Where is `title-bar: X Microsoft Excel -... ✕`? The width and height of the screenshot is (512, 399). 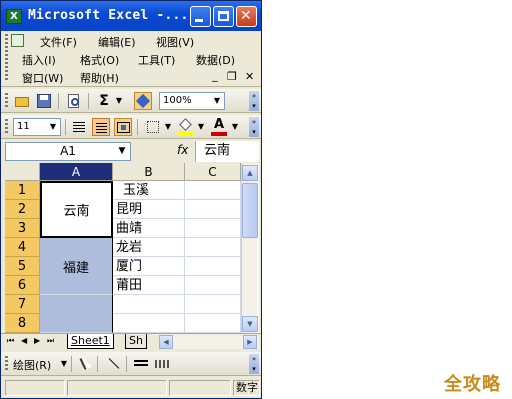 title-bar: X Microsoft Excel -... ✕ is located at coordinates (131, 16).